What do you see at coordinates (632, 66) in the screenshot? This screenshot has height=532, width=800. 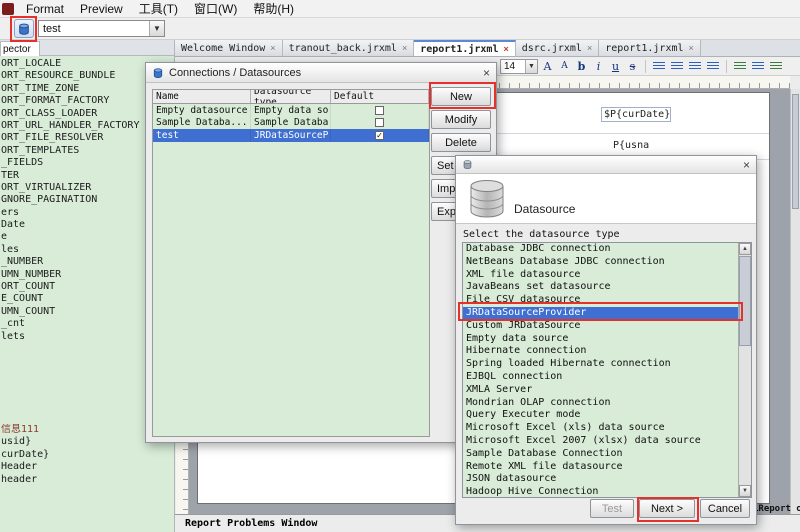 I see `strikethrough-button: s` at bounding box center [632, 66].